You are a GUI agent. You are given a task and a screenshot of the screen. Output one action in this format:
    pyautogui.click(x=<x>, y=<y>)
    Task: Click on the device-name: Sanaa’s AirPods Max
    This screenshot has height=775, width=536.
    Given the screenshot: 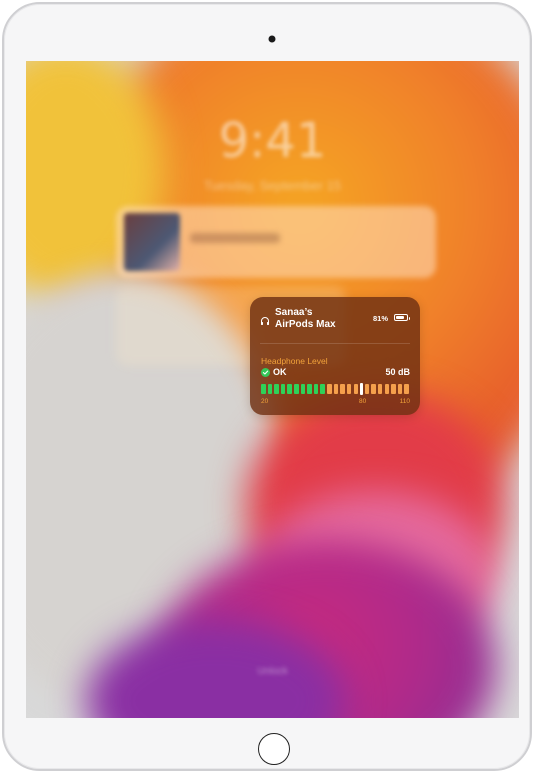 What is the action you would take?
    pyautogui.click(x=305, y=319)
    